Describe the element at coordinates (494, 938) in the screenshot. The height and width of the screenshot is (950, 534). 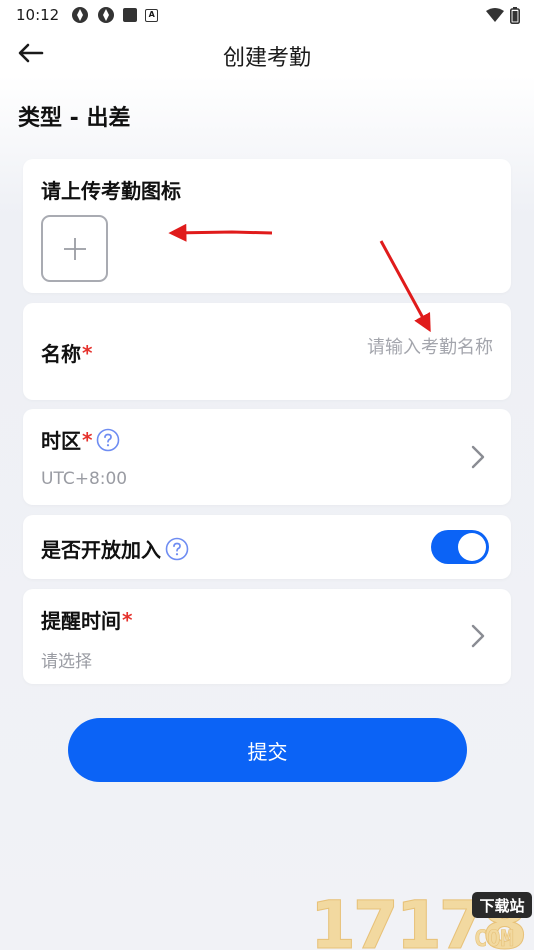
I see `watermark-domain: COM` at that location.